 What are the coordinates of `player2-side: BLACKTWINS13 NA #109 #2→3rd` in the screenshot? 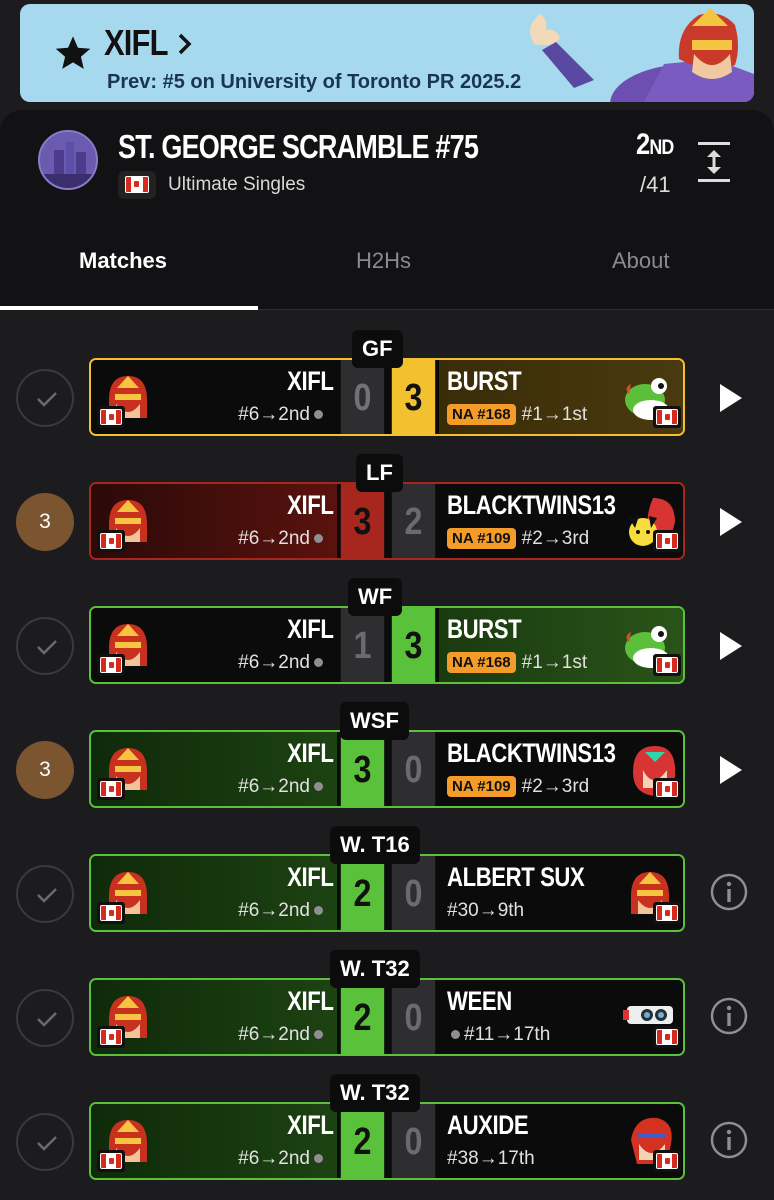 It's located at (561, 521).